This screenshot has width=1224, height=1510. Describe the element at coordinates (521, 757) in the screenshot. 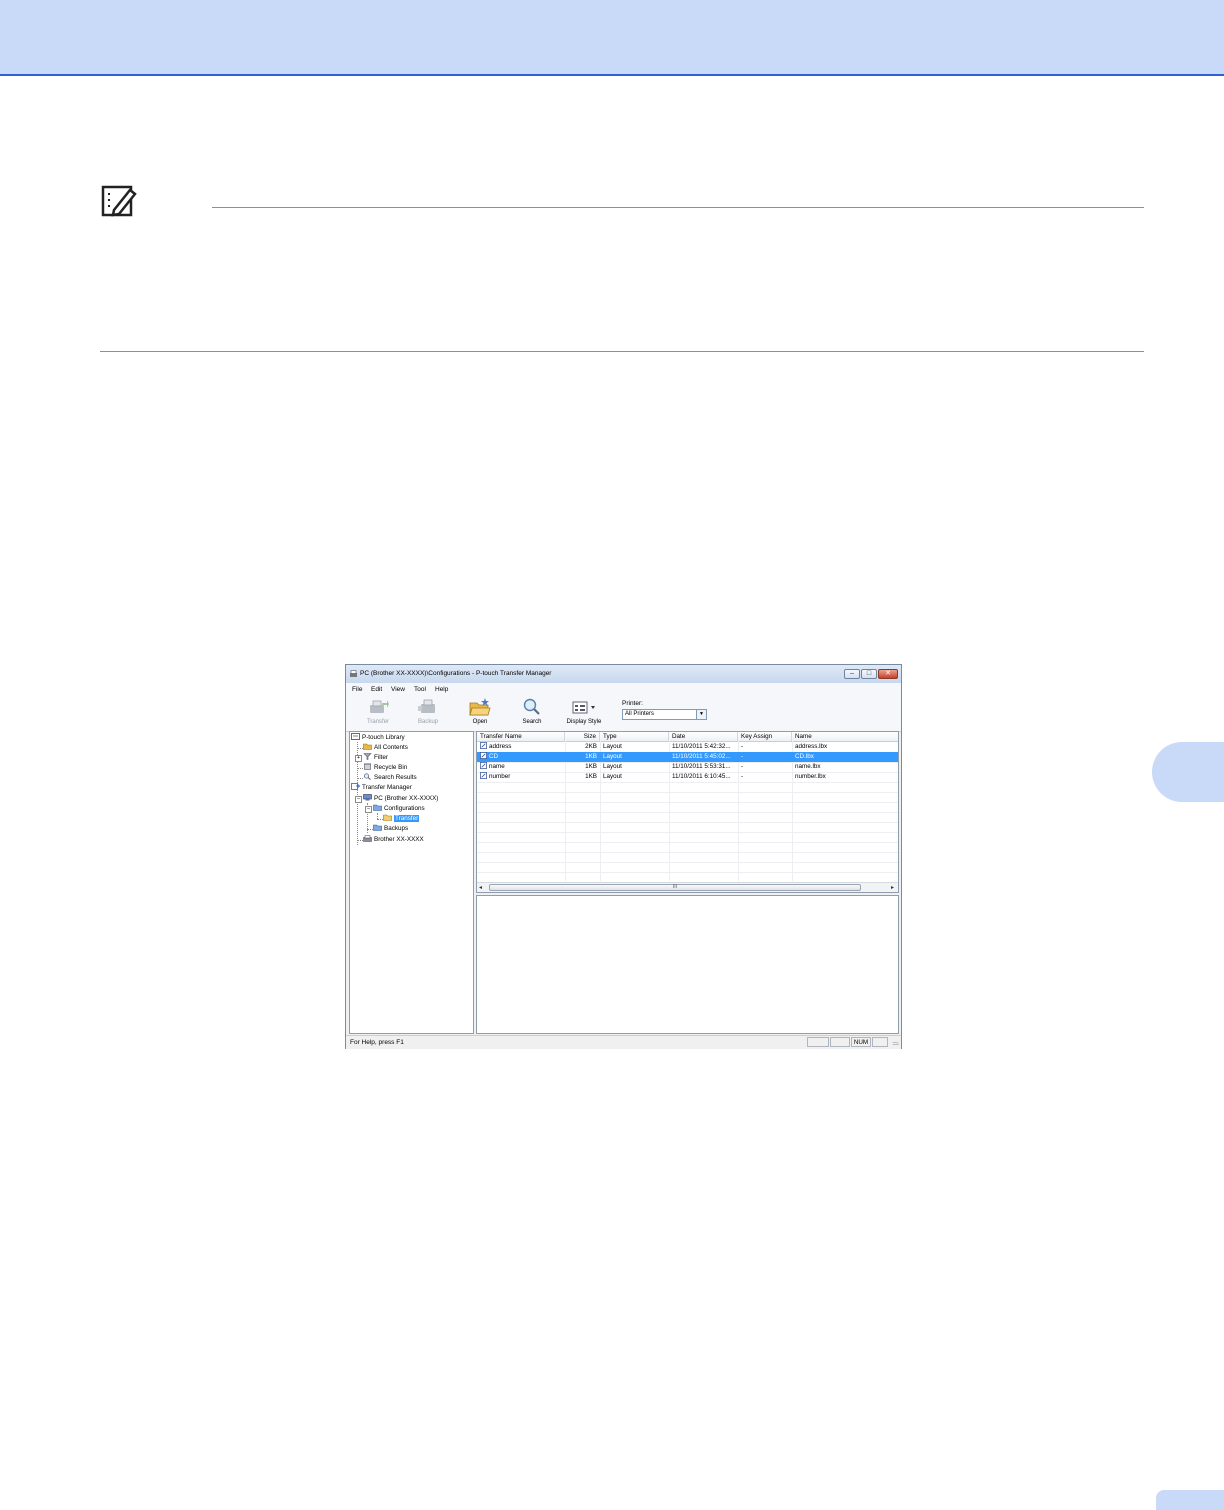

I see `cell-transfer-name: CD` at that location.